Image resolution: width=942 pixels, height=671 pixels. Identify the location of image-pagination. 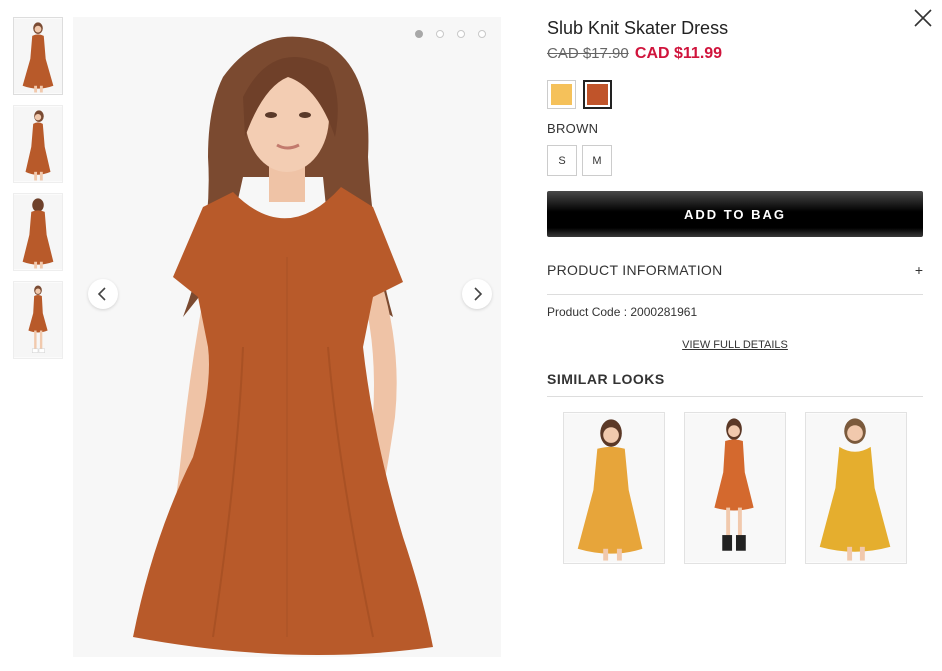
(450, 34).